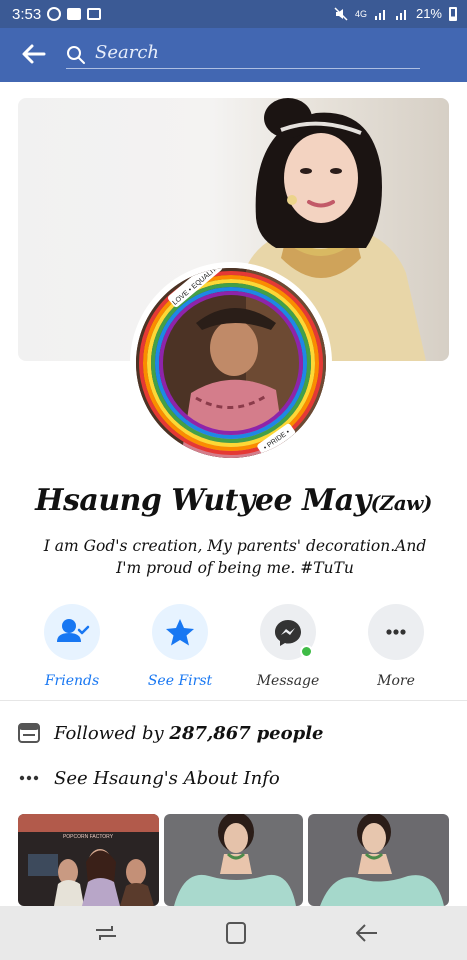 The image size is (467, 960). What do you see at coordinates (203, 500) in the screenshot?
I see `profile-name-main: Hsaung Wutyee May` at bounding box center [203, 500].